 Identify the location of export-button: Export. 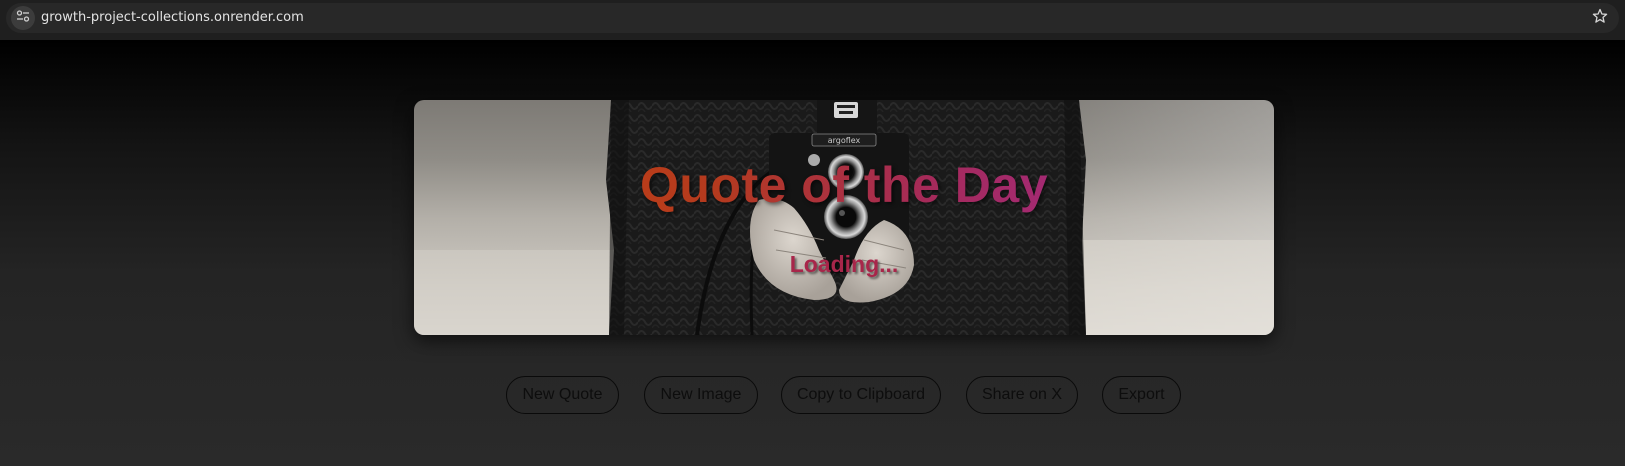
(1141, 395).